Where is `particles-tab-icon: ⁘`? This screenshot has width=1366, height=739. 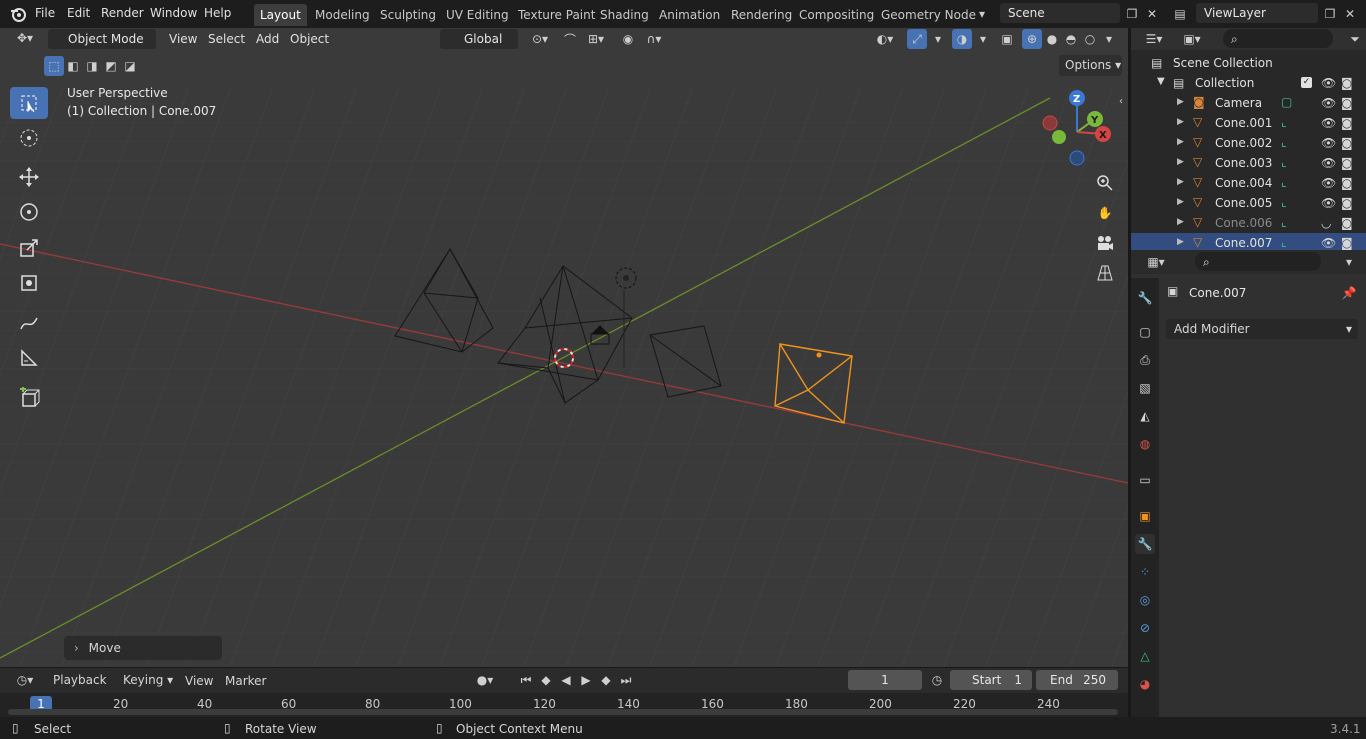
particles-tab-icon: ⁘ is located at coordinates (1145, 572).